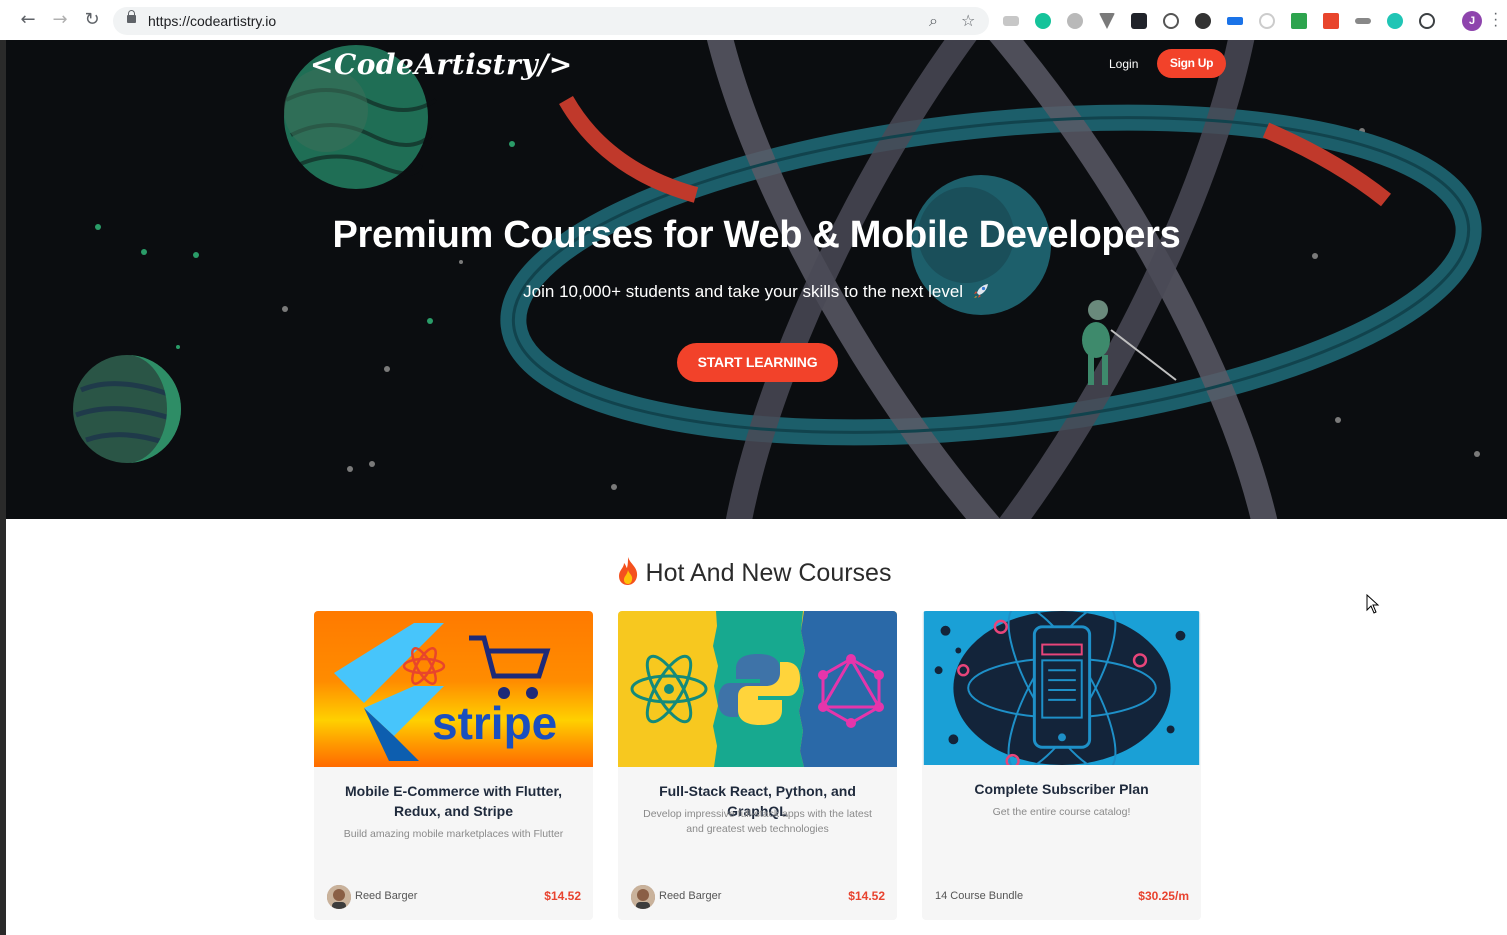  What do you see at coordinates (127, 409) in the screenshot?
I see `planet-left` at bounding box center [127, 409].